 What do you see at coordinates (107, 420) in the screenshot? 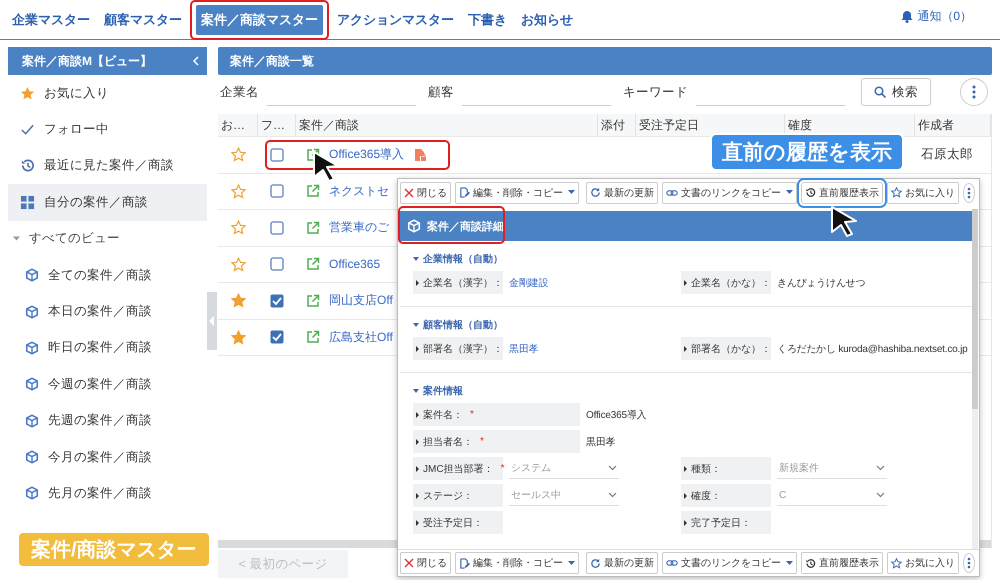
I see `sidebar-item: 先週の案件／商談` at bounding box center [107, 420].